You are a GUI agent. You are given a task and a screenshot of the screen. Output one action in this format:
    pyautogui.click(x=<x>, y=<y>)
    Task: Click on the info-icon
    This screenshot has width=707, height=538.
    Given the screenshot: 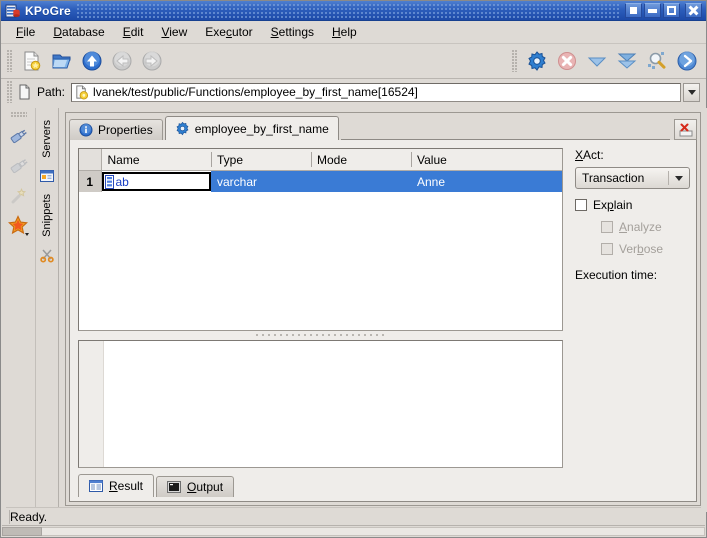 What is the action you would take?
    pyautogui.click(x=86, y=130)
    